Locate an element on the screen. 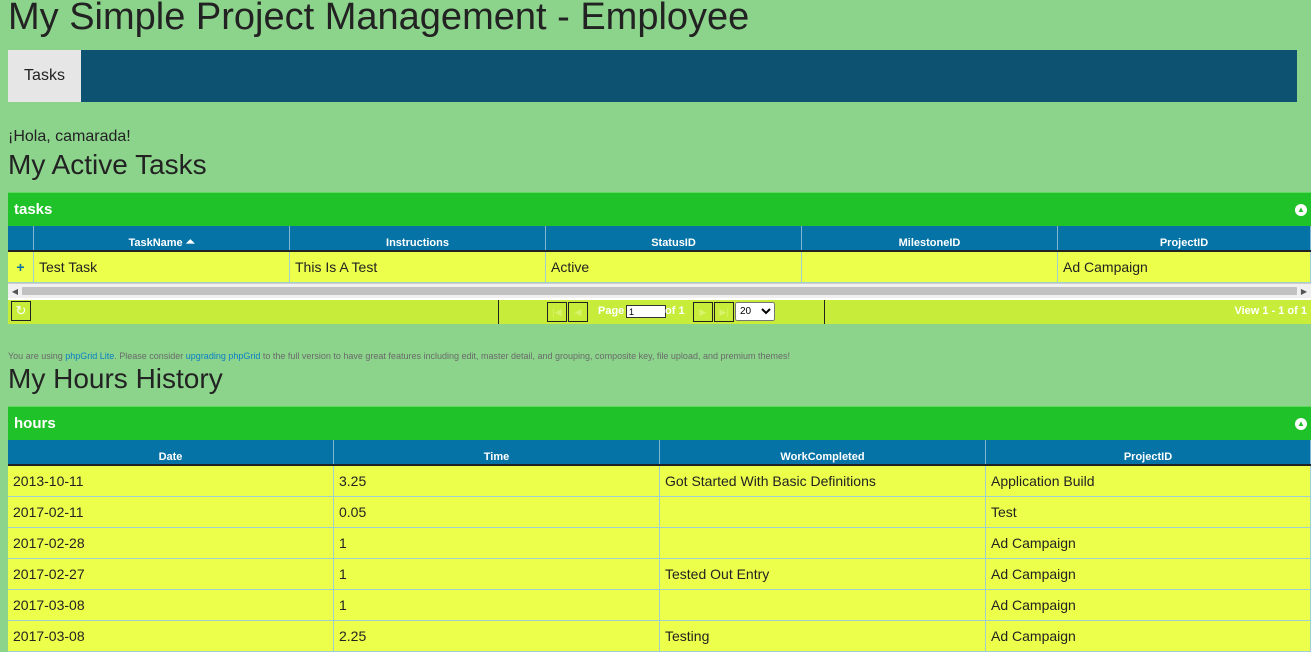 The width and height of the screenshot is (1311, 652). scroll-left-icon: ◀ is located at coordinates (15, 291).